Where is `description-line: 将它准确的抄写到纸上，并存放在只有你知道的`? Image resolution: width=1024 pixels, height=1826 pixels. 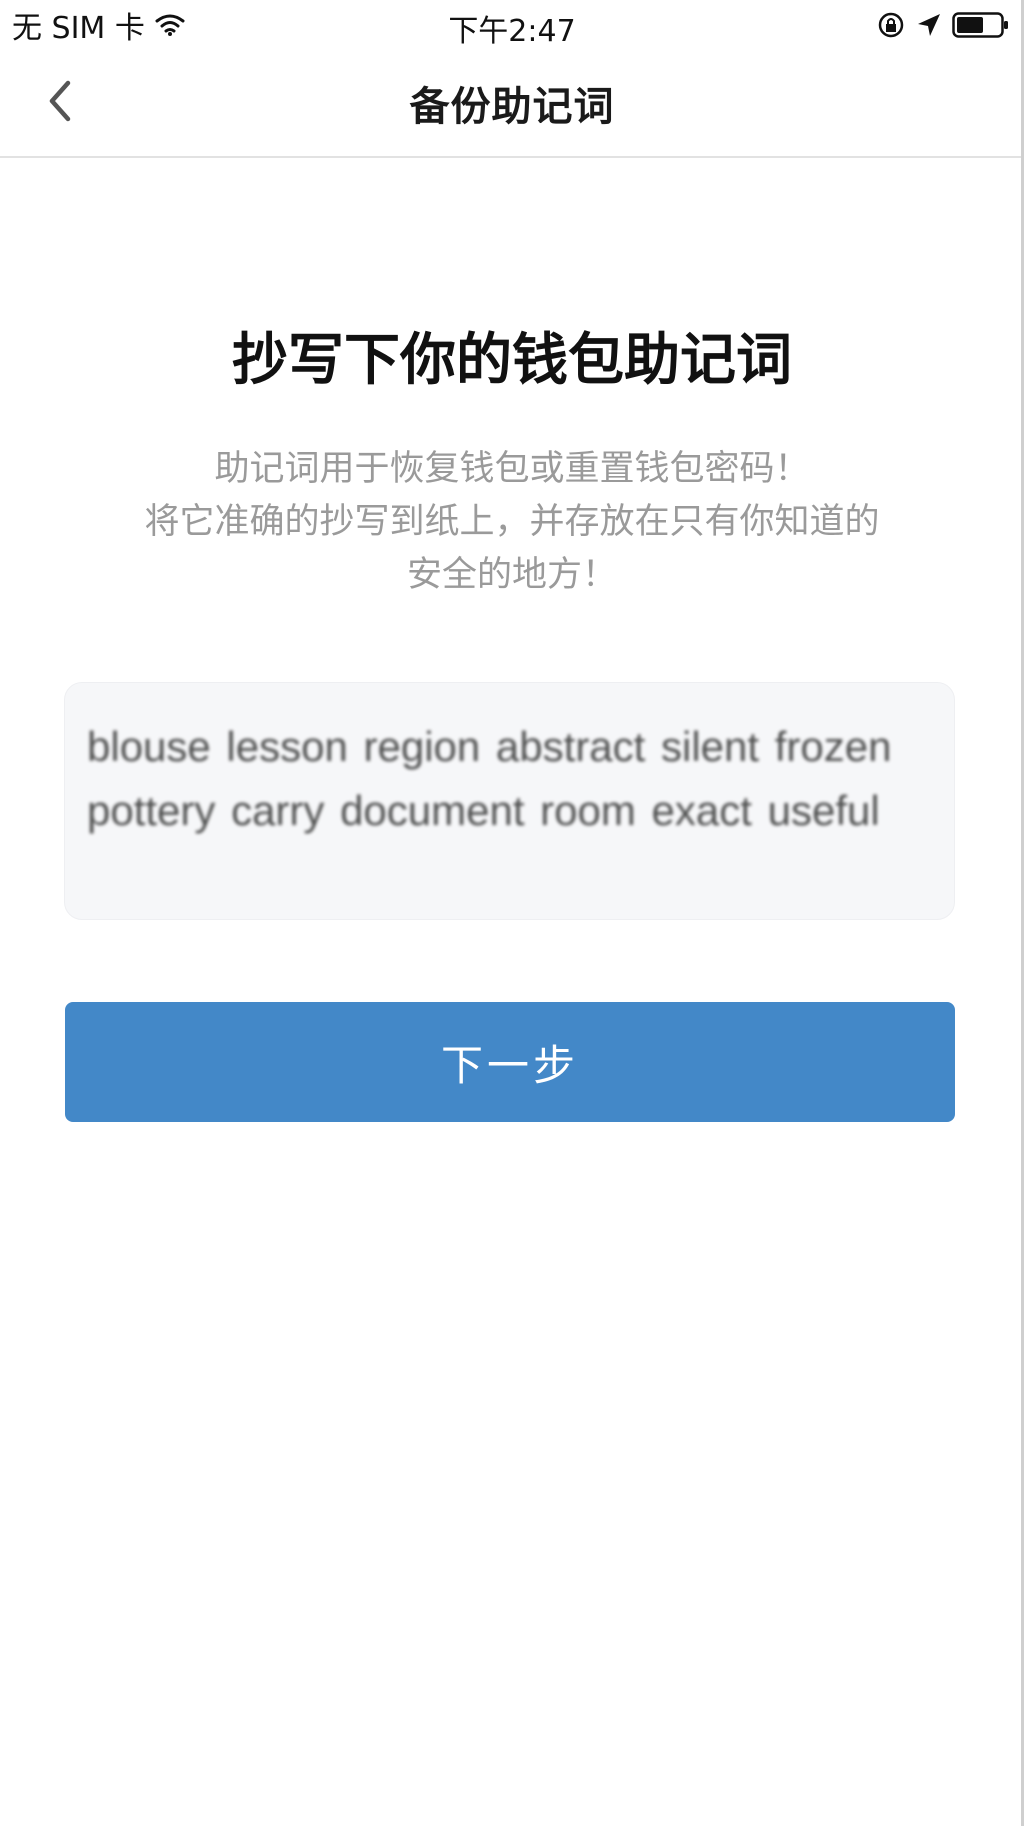 description-line: 将它准确的抄写到纸上，并存放在只有你知道的 is located at coordinates (512, 522).